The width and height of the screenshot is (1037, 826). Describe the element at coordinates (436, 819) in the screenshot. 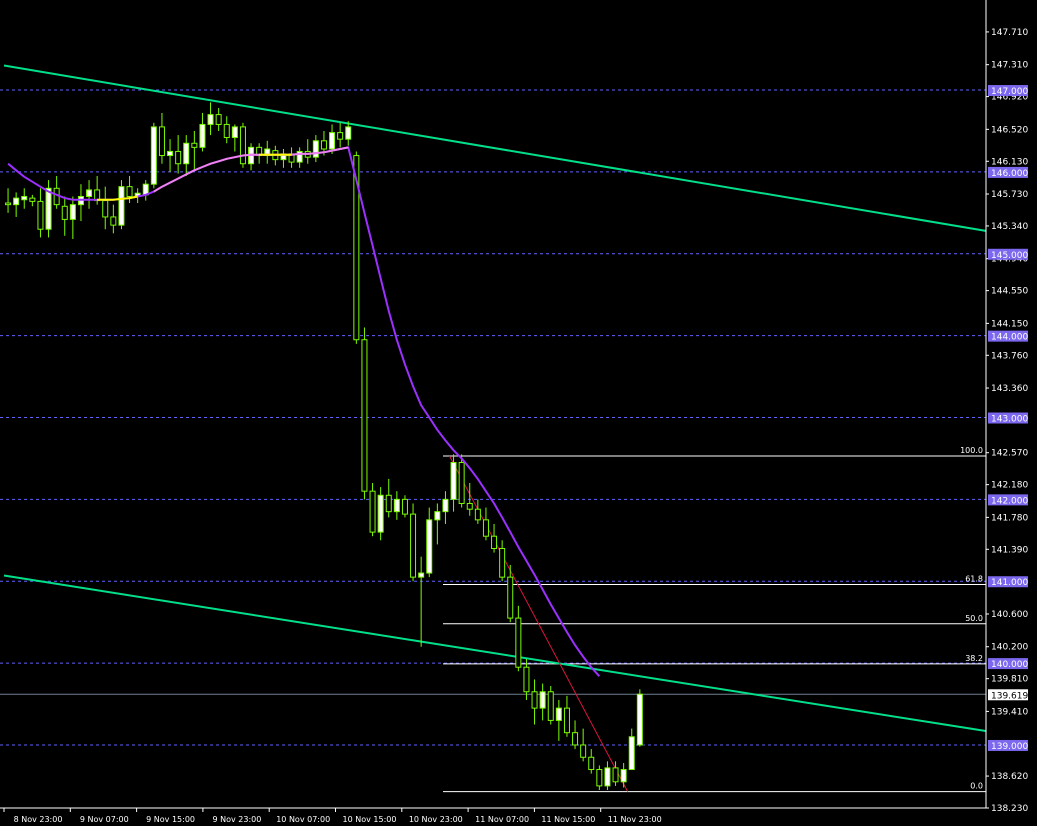

I see `time-tick-label: 10 Nov 23:00` at that location.